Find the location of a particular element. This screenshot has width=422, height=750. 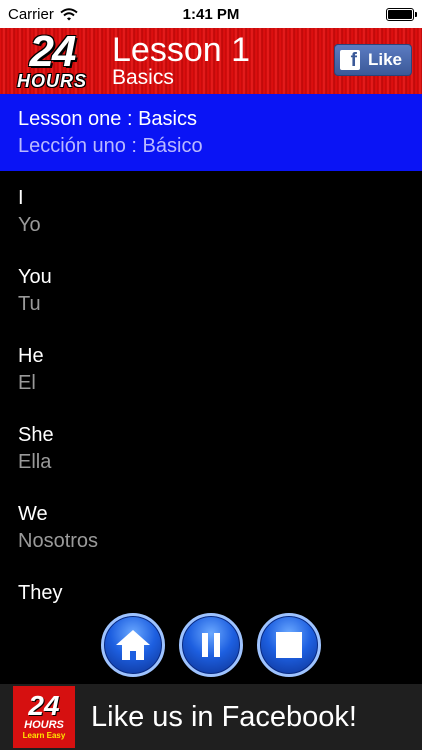

footer-logo-tag: Learn Easy is located at coordinates (44, 735).